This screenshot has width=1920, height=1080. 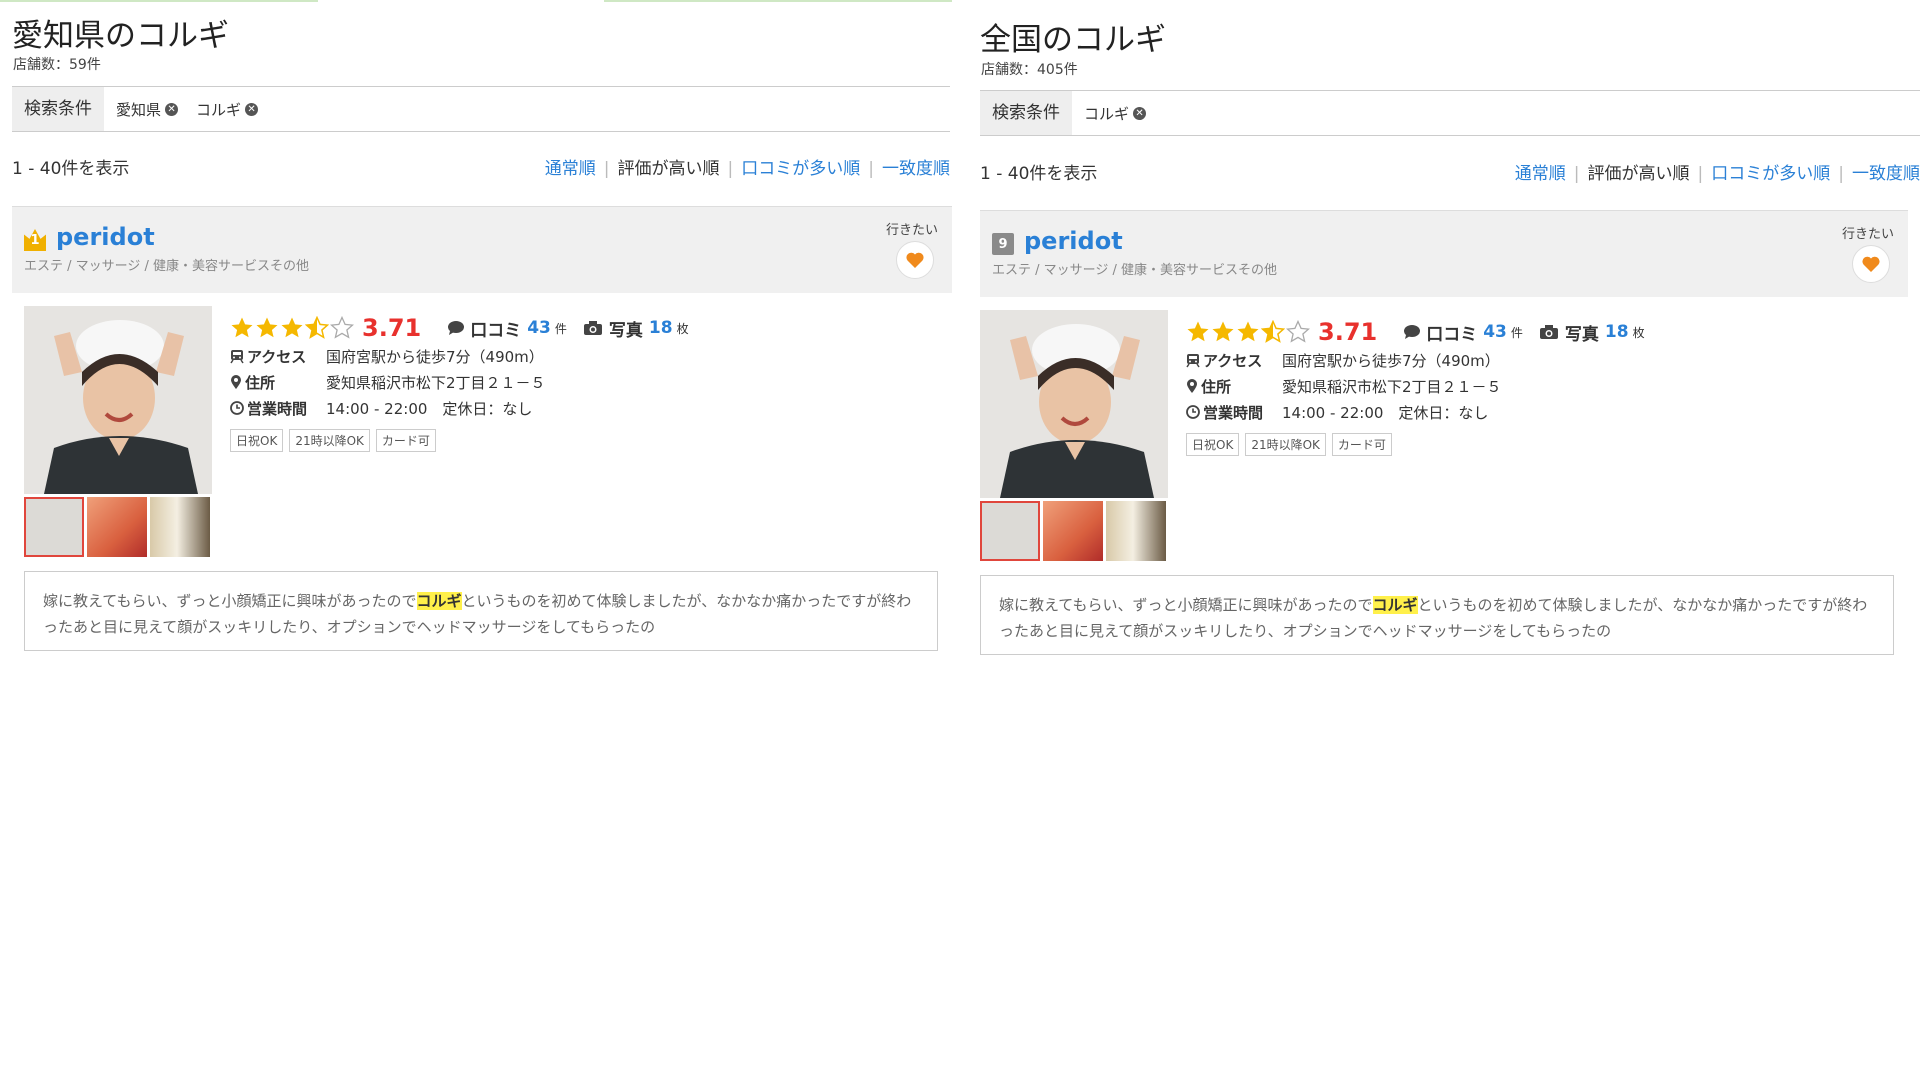 What do you see at coordinates (1003, 244) in the screenshot?
I see `rank-badge: 9` at bounding box center [1003, 244].